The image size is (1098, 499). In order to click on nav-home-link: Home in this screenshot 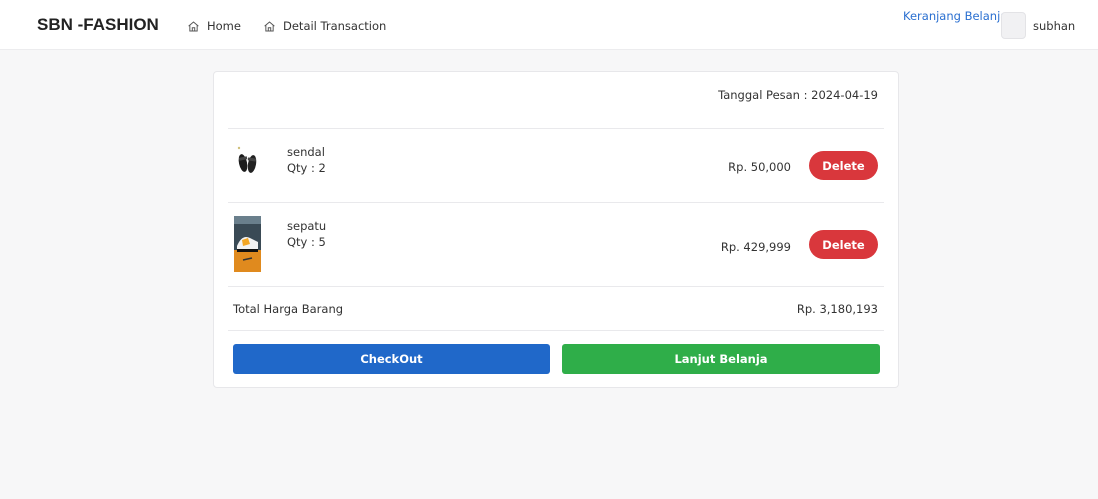, I will do `click(214, 26)`.